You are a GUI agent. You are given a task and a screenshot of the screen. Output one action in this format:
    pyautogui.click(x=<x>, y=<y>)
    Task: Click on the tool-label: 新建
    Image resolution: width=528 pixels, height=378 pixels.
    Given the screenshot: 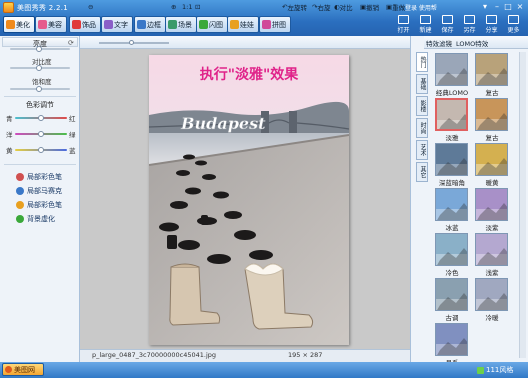 What is the action you would take?
    pyautogui.click(x=425, y=30)
    